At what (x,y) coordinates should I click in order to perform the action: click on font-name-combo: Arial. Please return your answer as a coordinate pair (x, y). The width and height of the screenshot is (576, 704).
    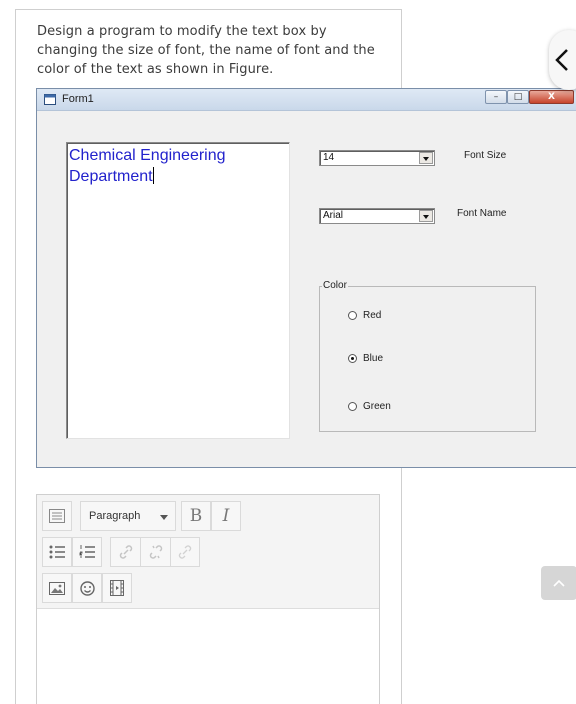
    Looking at the image, I should click on (377, 216).